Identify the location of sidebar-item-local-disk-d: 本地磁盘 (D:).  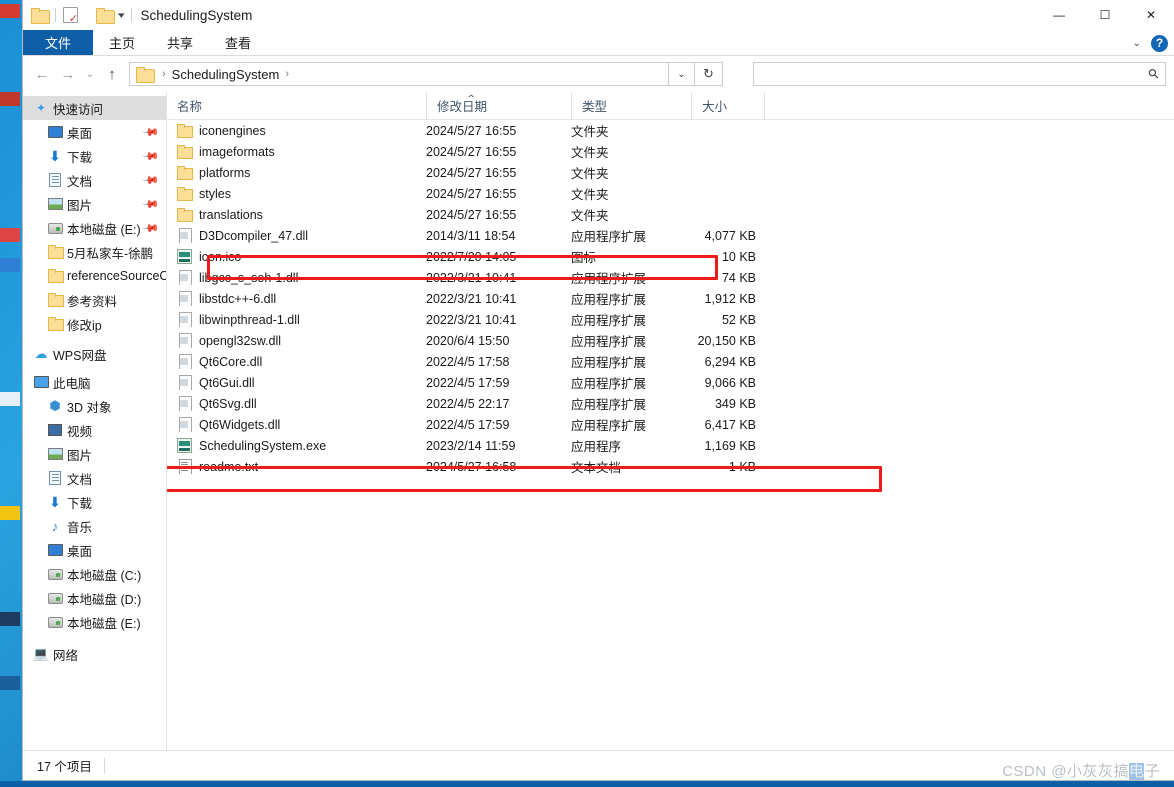
(94, 598).